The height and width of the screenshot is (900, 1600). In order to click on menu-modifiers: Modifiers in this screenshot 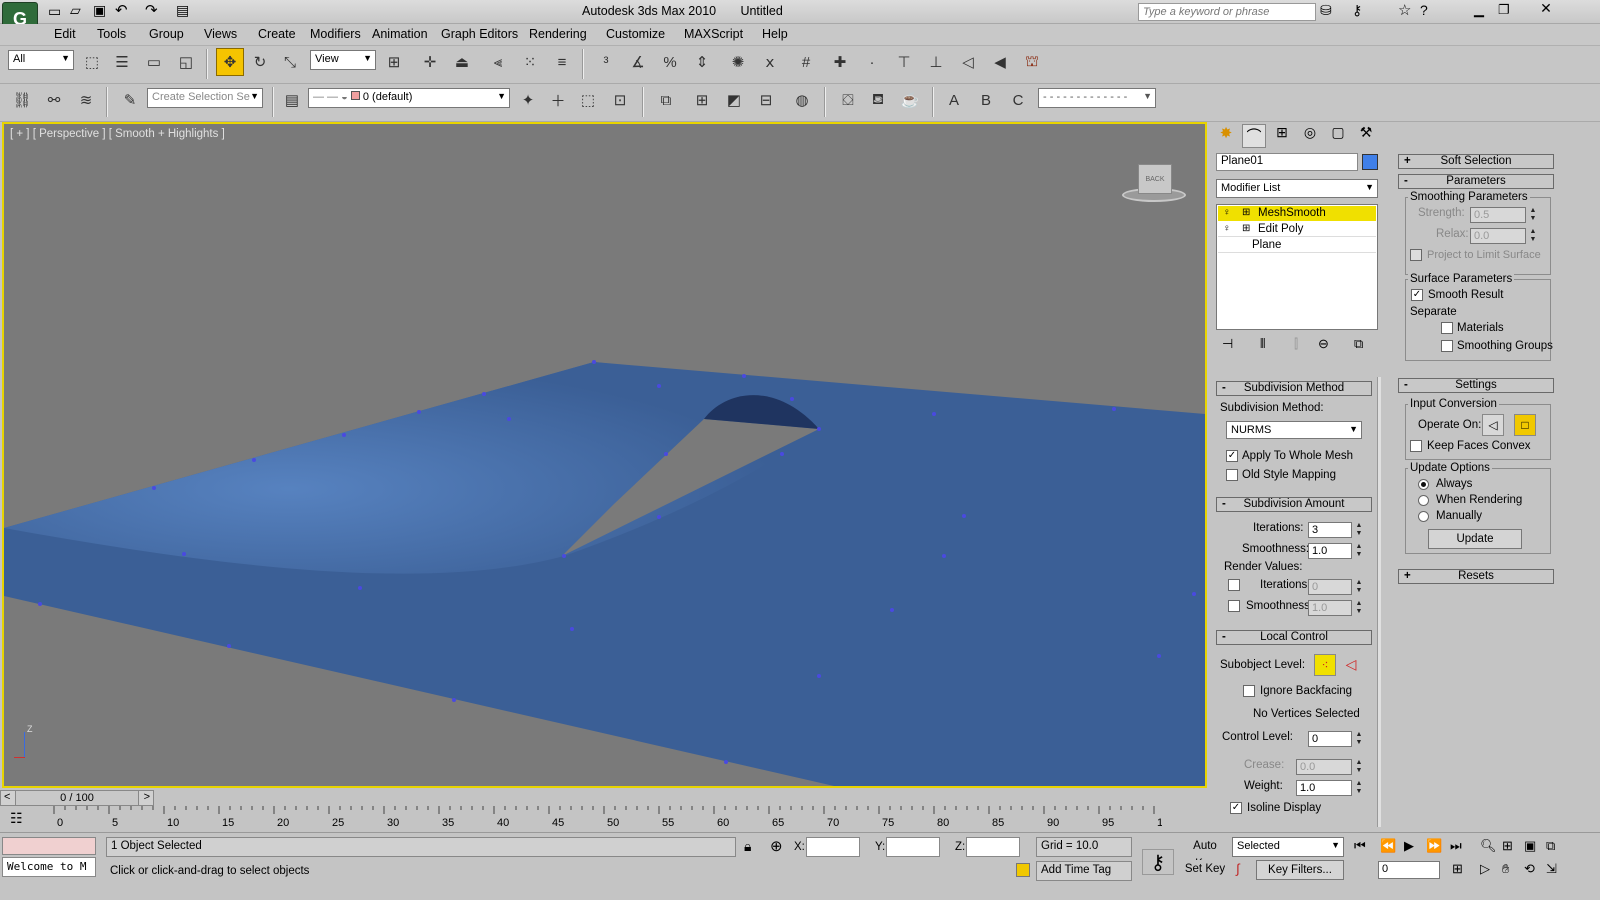, I will do `click(335, 34)`.